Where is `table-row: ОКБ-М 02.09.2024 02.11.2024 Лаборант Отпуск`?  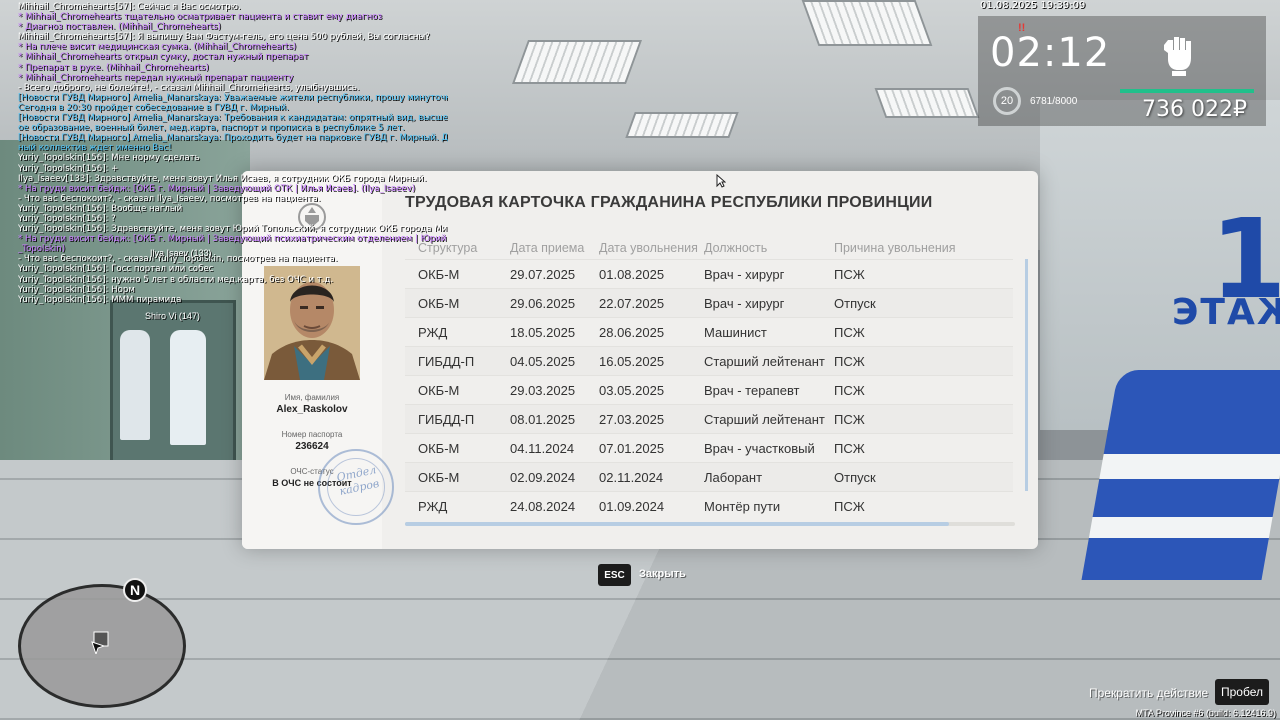
table-row: ОКБ-М 02.09.2024 02.11.2024 Лаборант Отпуск is located at coordinates (709, 476).